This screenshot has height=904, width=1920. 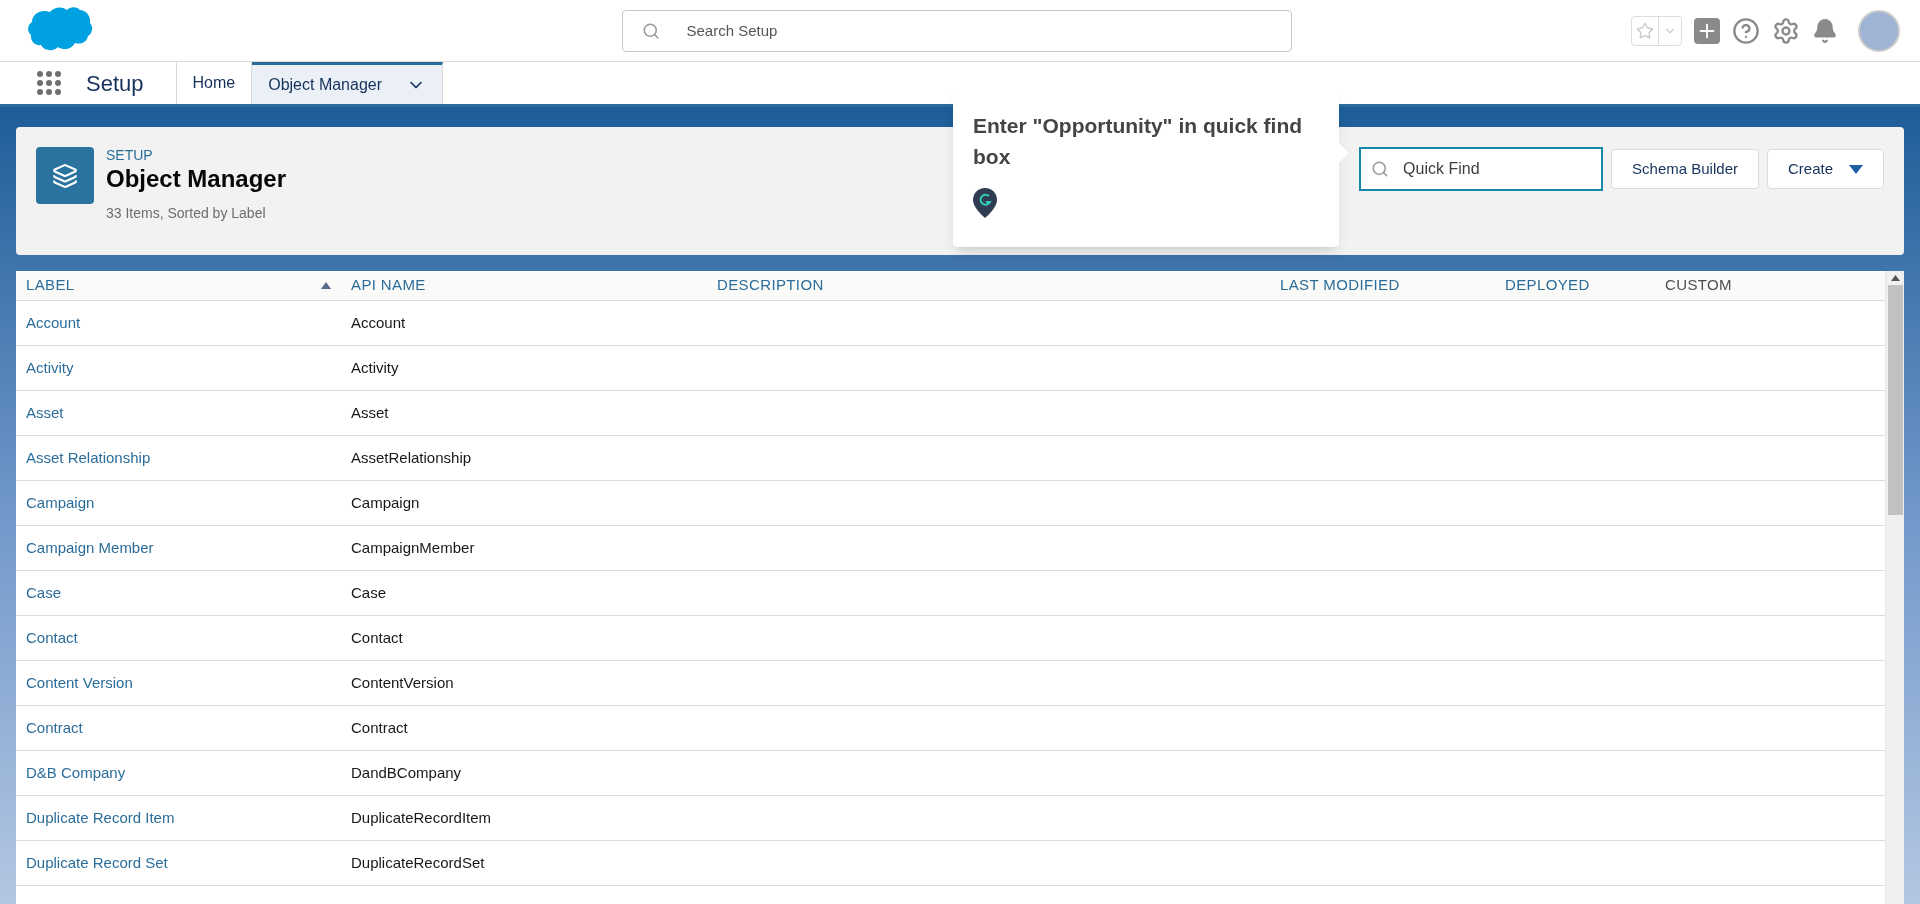 What do you see at coordinates (1825, 169) in the screenshot?
I see `header-button: Create` at bounding box center [1825, 169].